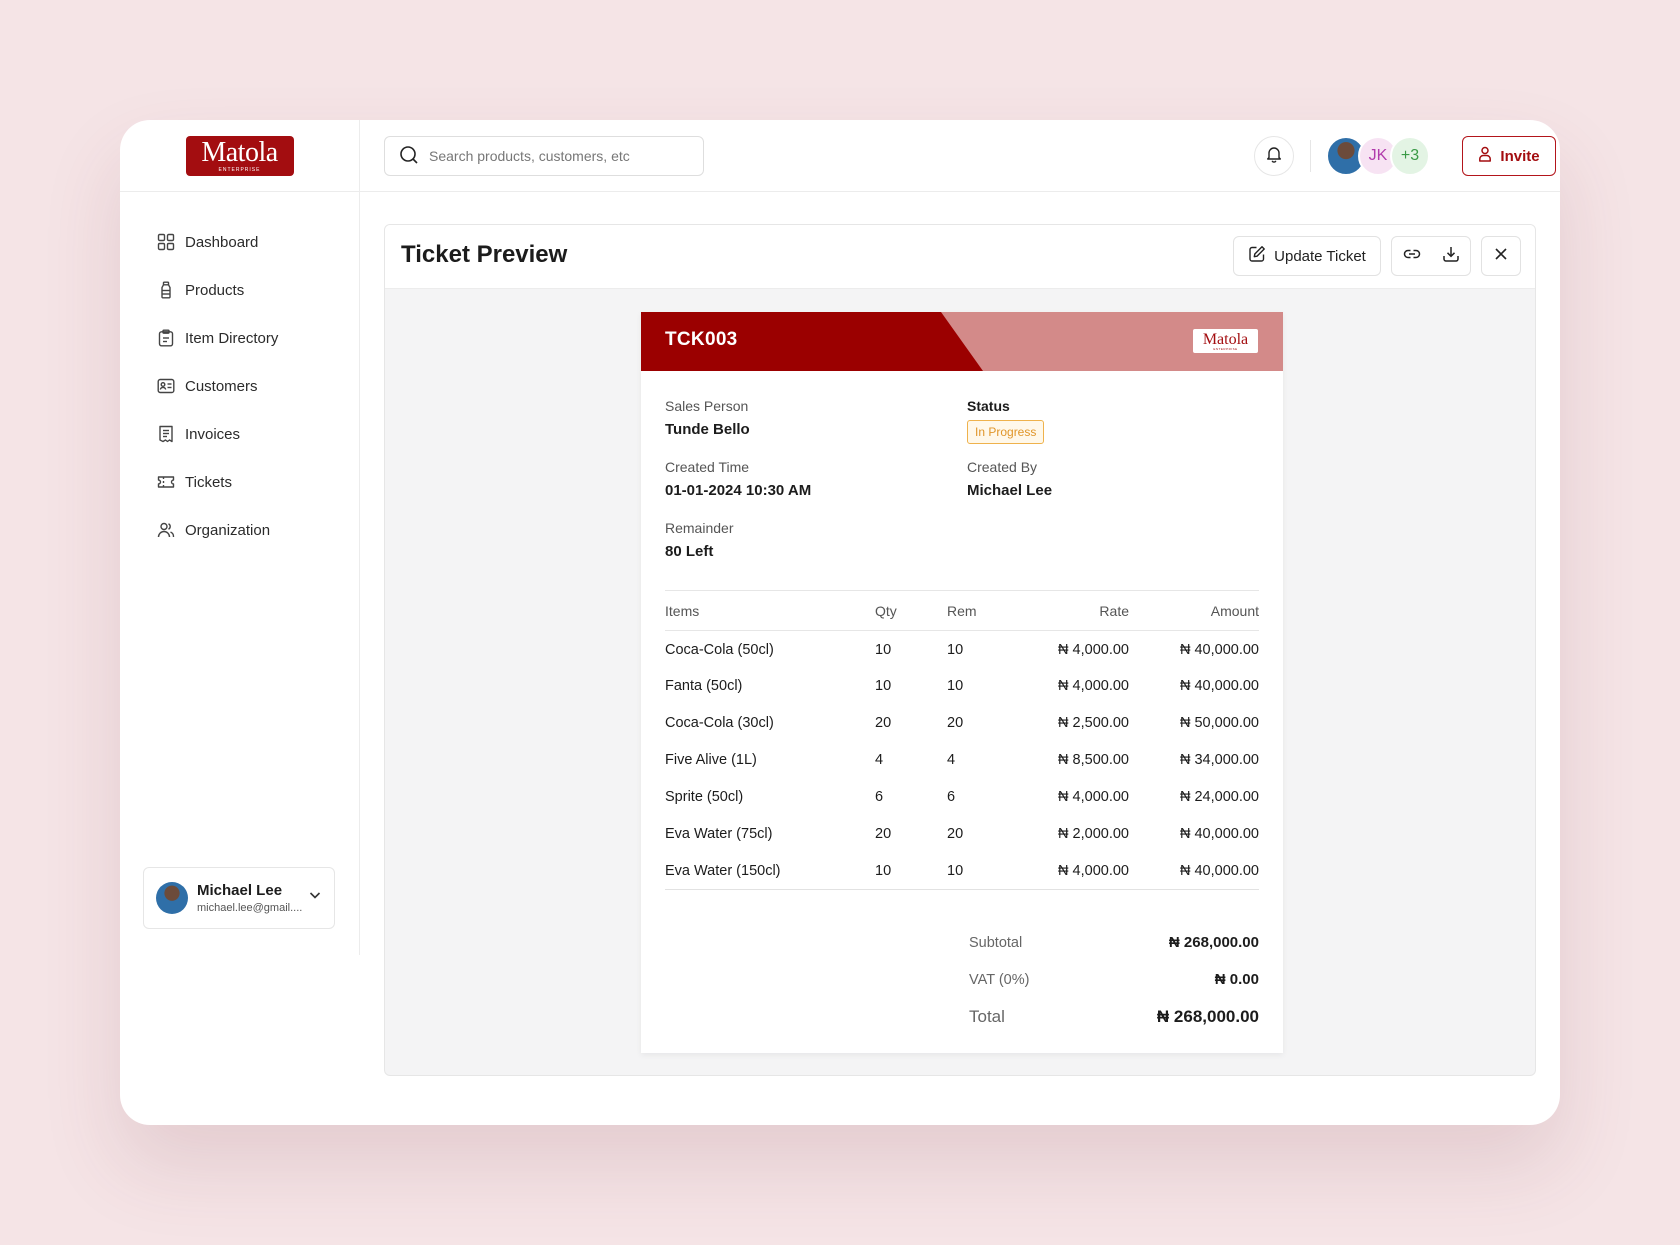  Describe the element at coordinates (951, 760) in the screenshot. I see `item-rem: 4` at that location.